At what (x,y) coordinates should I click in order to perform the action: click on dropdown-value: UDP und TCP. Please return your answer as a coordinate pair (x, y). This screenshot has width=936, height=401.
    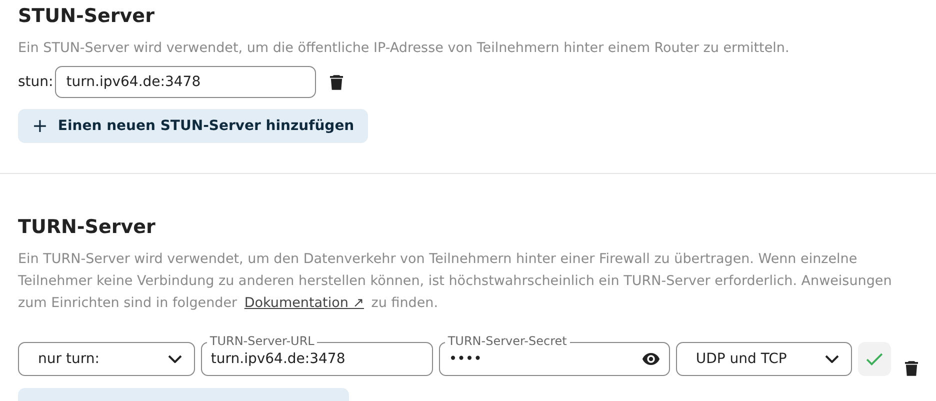
    Looking at the image, I should click on (741, 359).